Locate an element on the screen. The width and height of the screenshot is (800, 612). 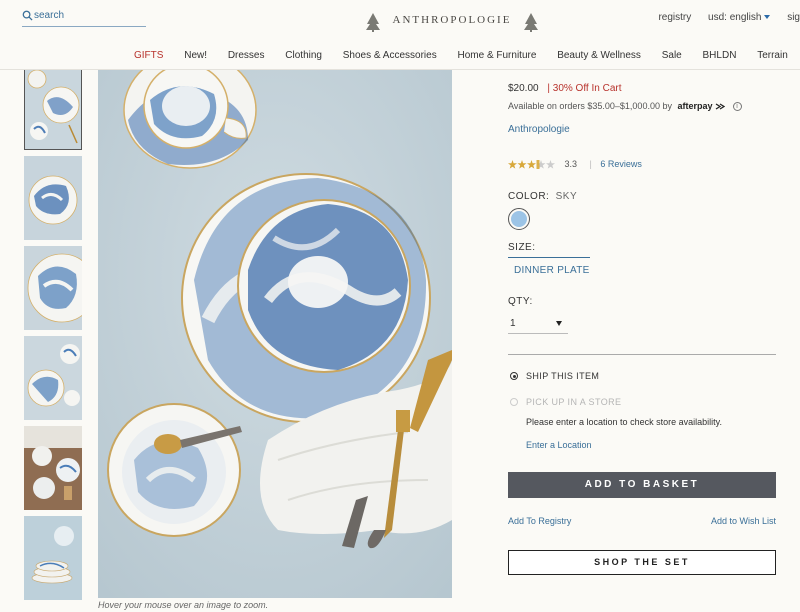
pickup-radio is located at coordinates (514, 402).